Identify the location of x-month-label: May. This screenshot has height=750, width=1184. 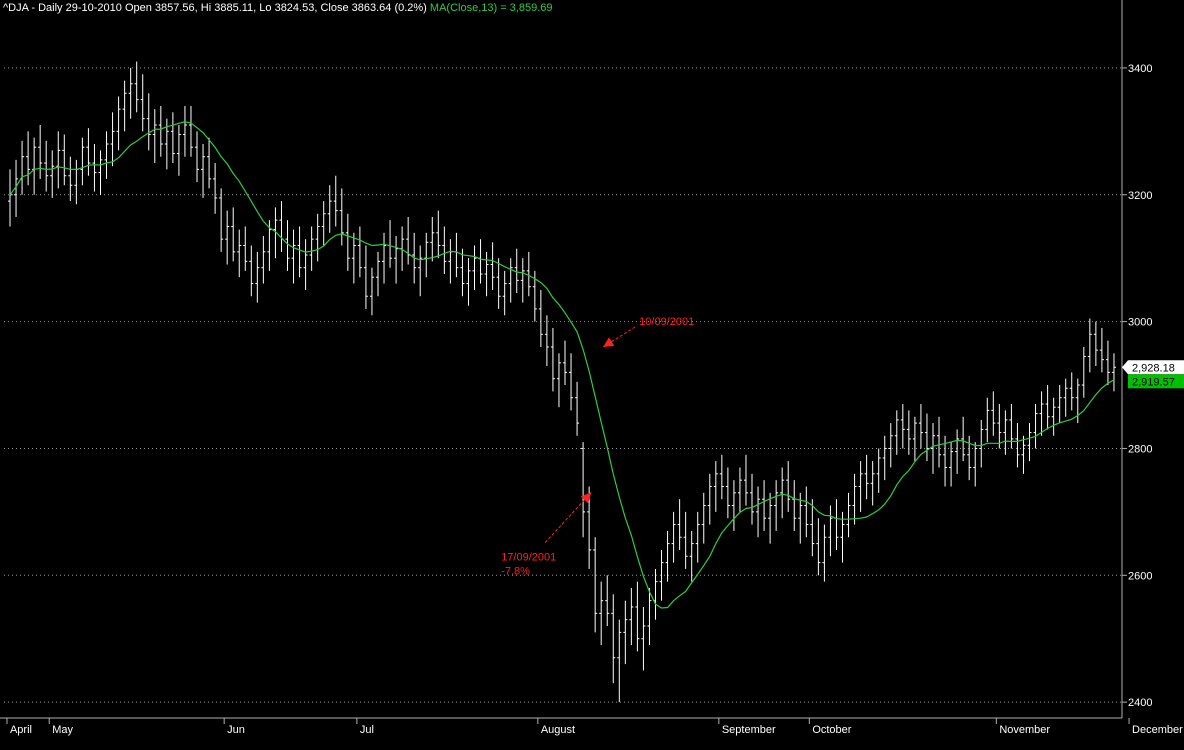
(62, 730).